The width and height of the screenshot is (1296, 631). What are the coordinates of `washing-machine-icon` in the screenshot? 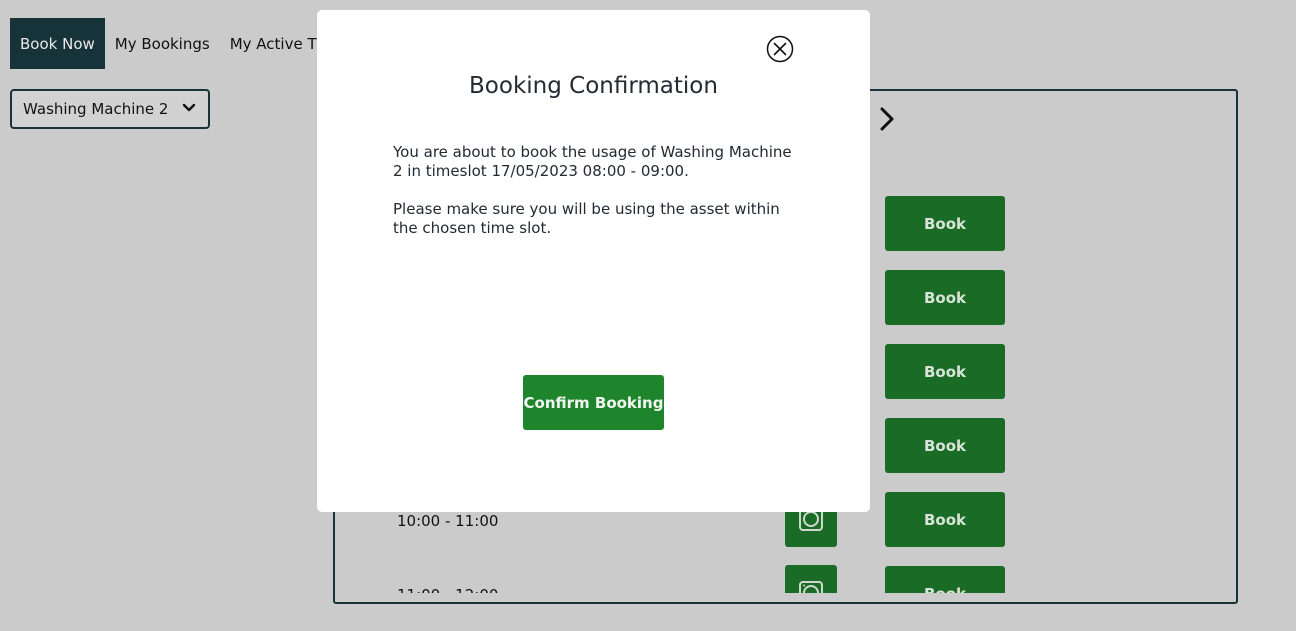 It's located at (811, 579).